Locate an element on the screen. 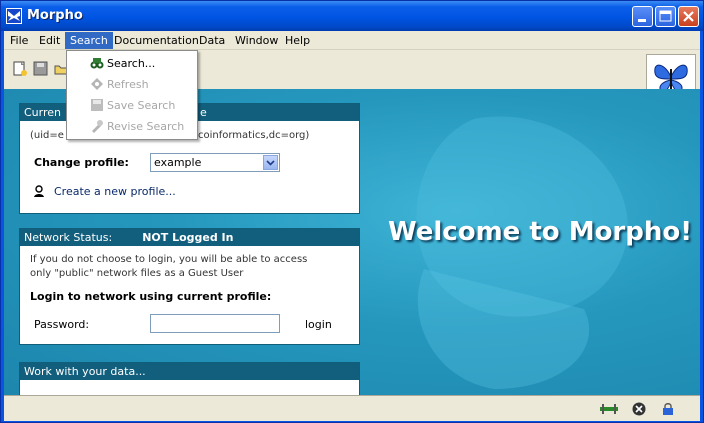 The height and width of the screenshot is (423, 704). menu-item-save-search-label: Save Search is located at coordinates (141, 105).